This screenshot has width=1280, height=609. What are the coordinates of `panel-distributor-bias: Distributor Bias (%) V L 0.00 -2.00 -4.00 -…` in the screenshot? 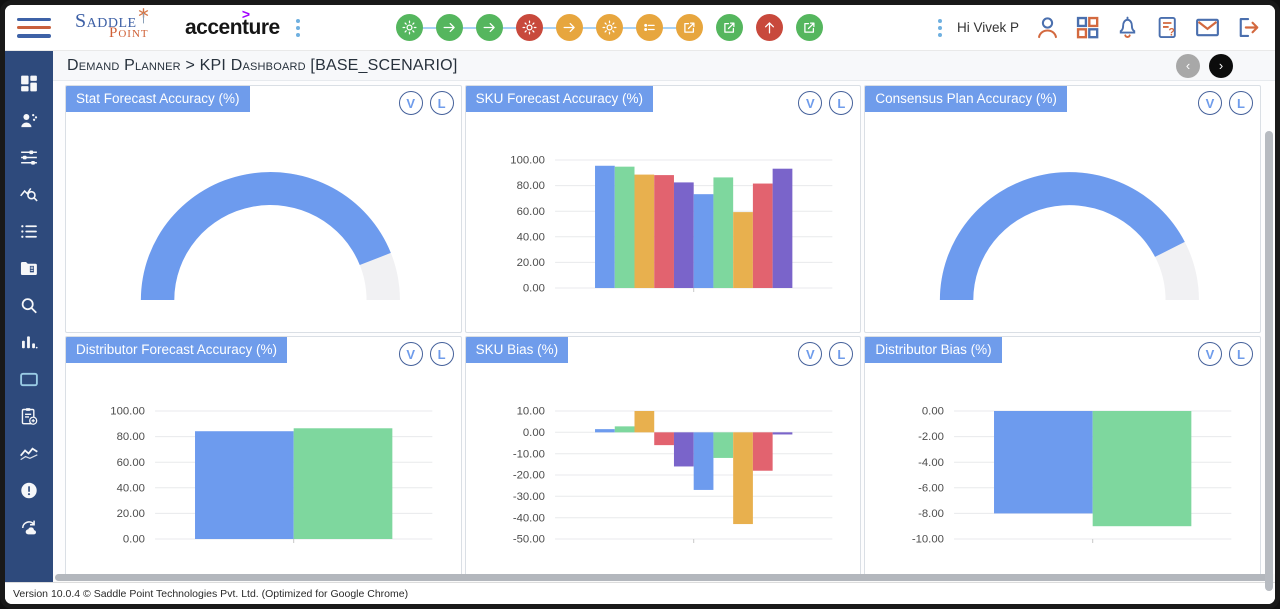 It's located at (1062, 455).